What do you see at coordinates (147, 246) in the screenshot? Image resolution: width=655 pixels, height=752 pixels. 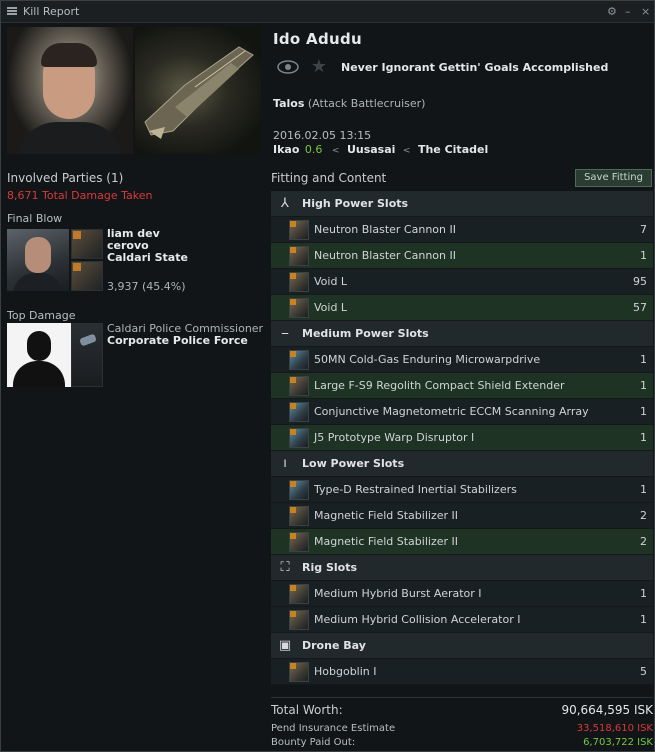 I see `final-blow-info: liam dev cerovo Caldari State` at bounding box center [147, 246].